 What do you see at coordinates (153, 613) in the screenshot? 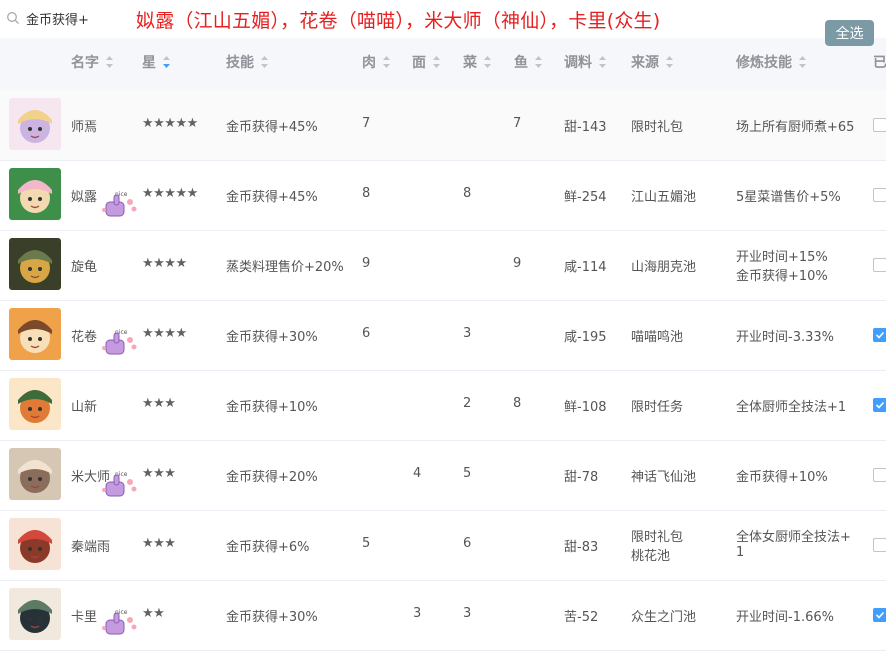
I see `star-rating: ★★` at bounding box center [153, 613].